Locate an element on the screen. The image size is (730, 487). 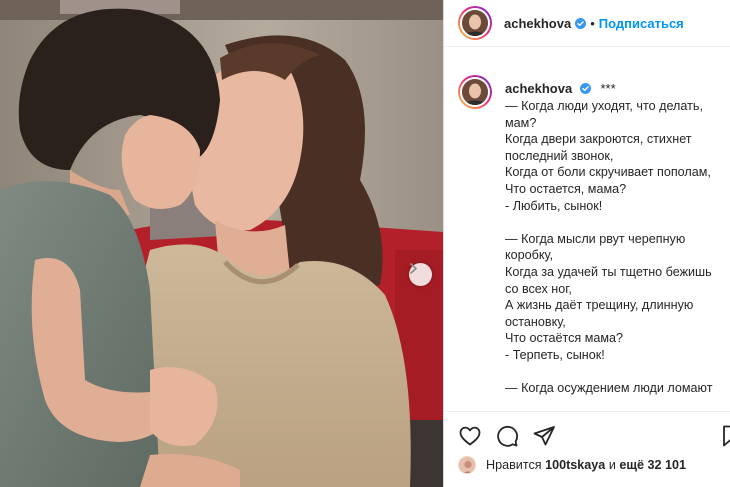
liker-avatar is located at coordinates (467, 465).